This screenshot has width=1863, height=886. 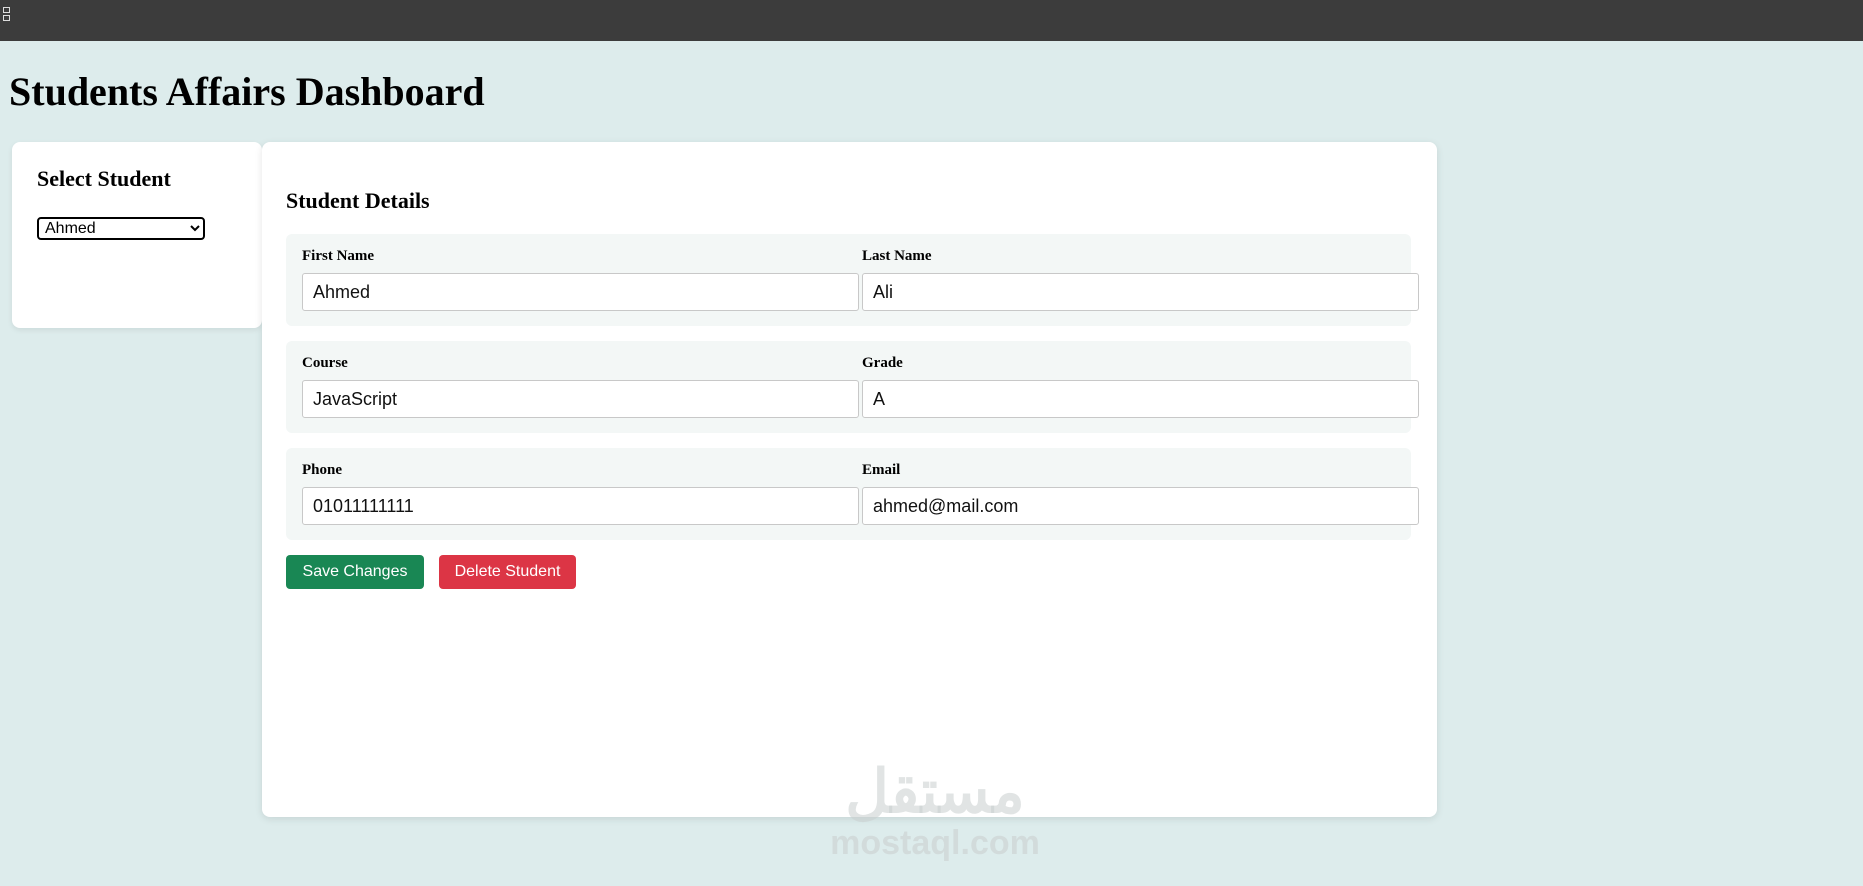 I want to click on student-details-heading: Student Details, so click(x=358, y=200).